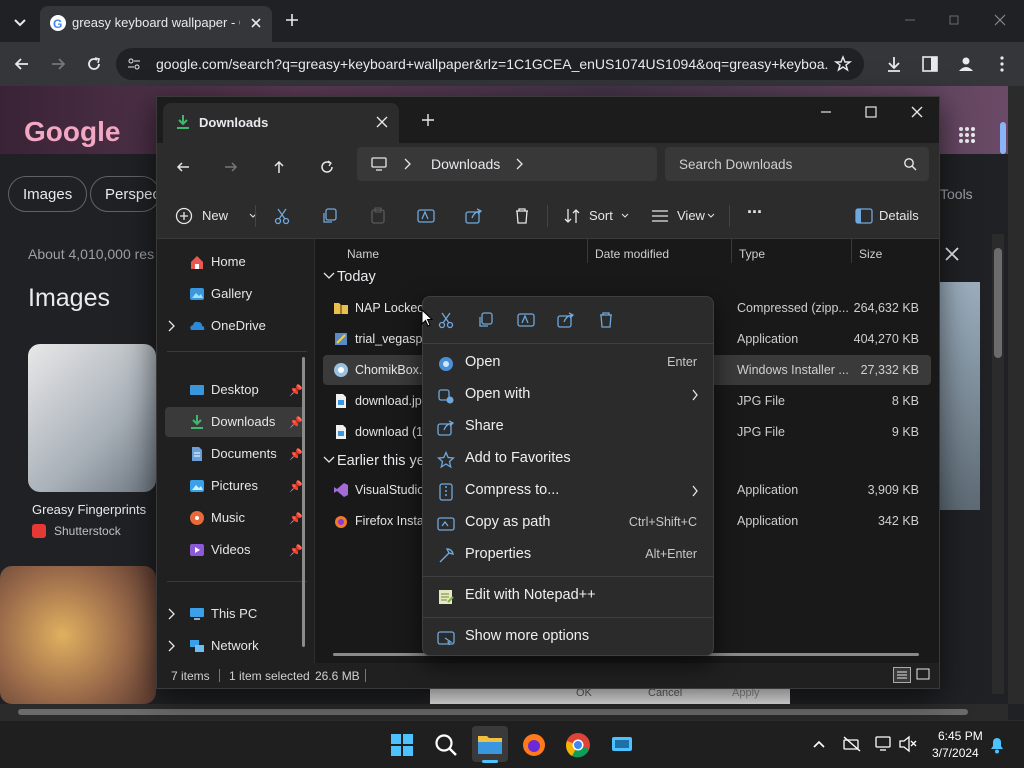  Describe the element at coordinates (235, 422) in the screenshot. I see `nav-item-downloads: Downloads 📌` at that location.